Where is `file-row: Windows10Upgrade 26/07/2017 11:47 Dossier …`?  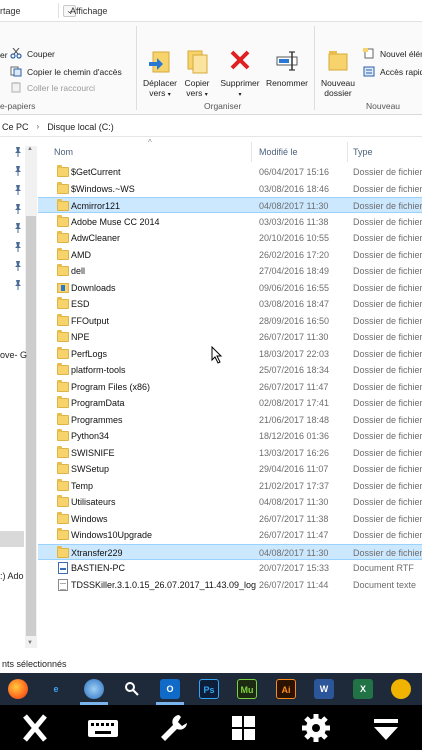 file-row: Windows10Upgrade 26/07/2017 11:47 Dossier … is located at coordinates (230, 535).